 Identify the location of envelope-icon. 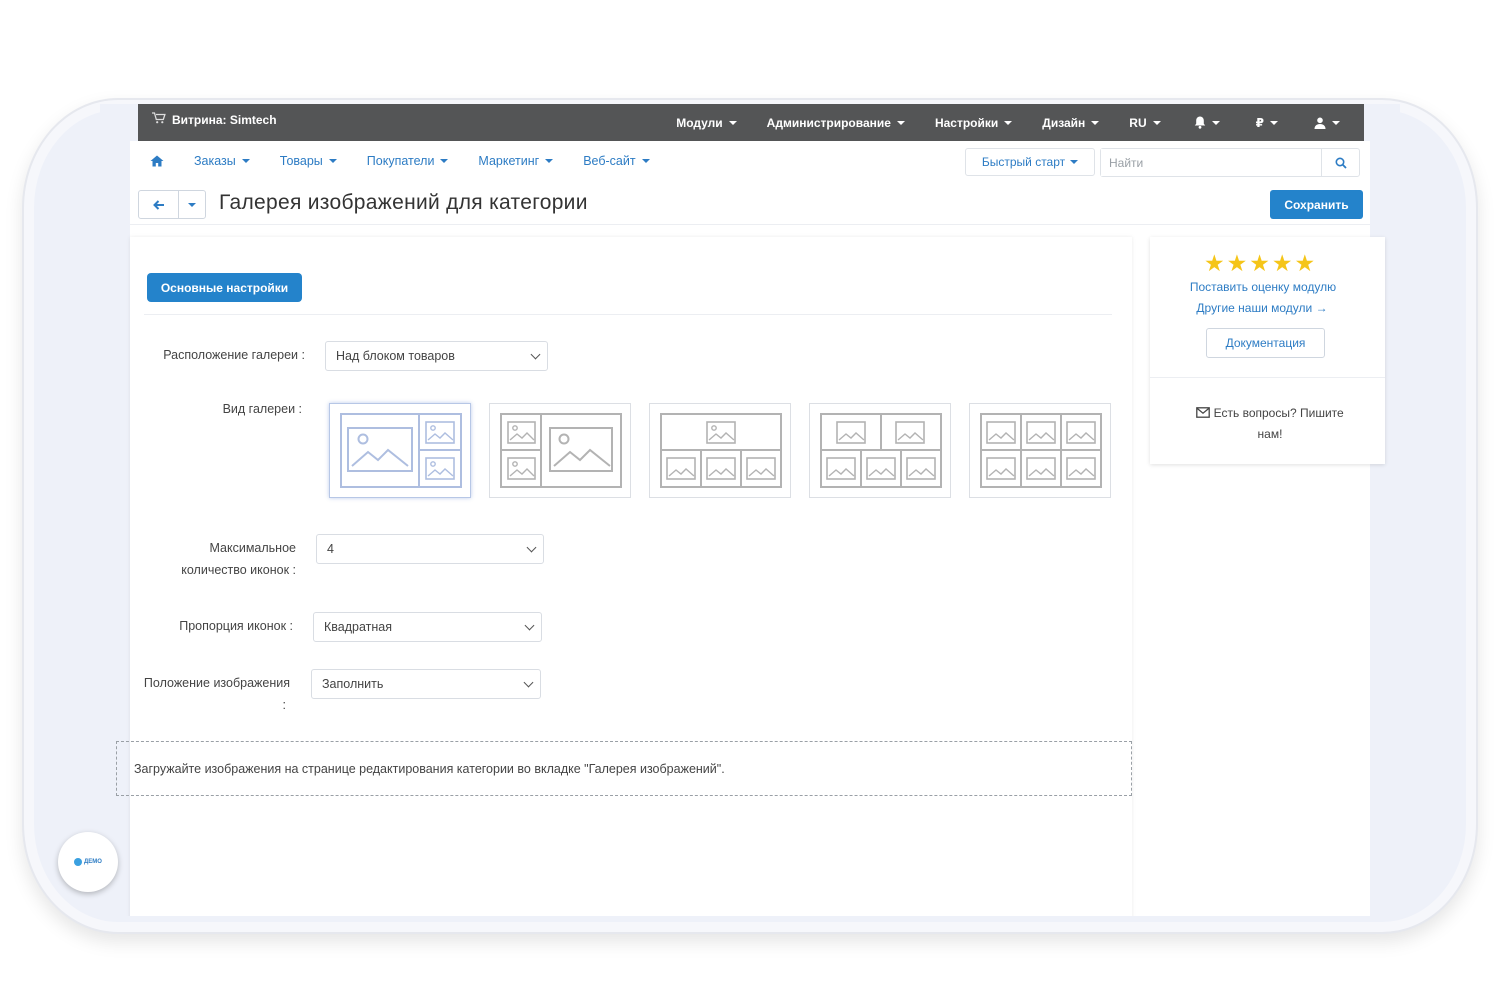
(1203, 412).